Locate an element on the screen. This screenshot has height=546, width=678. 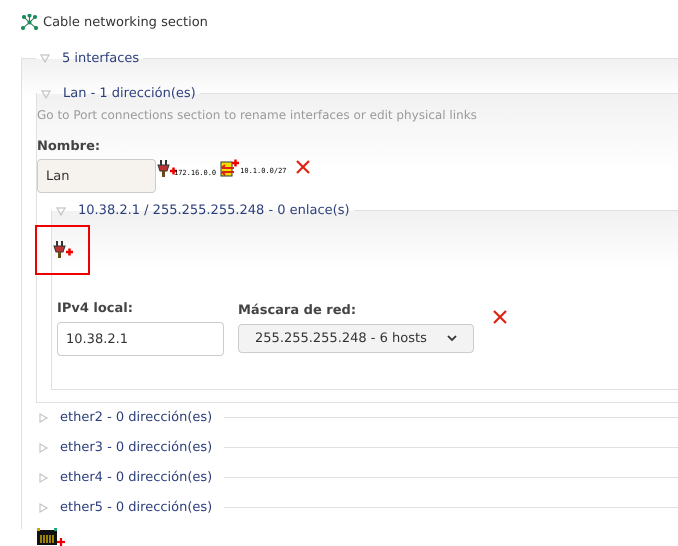
route-add-icon is located at coordinates (230, 168).